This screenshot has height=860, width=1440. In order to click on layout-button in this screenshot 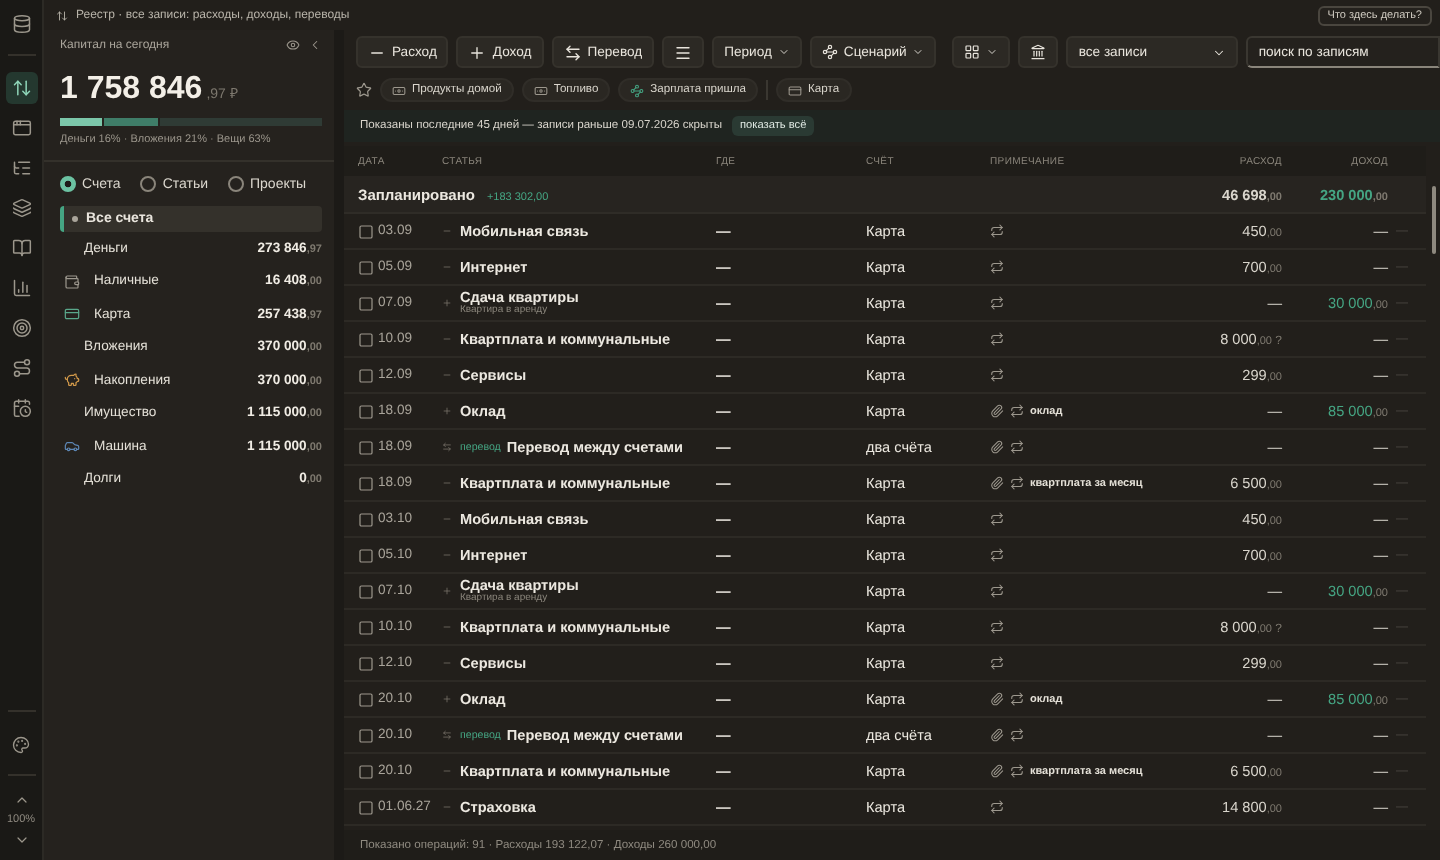, I will do `click(981, 52)`.